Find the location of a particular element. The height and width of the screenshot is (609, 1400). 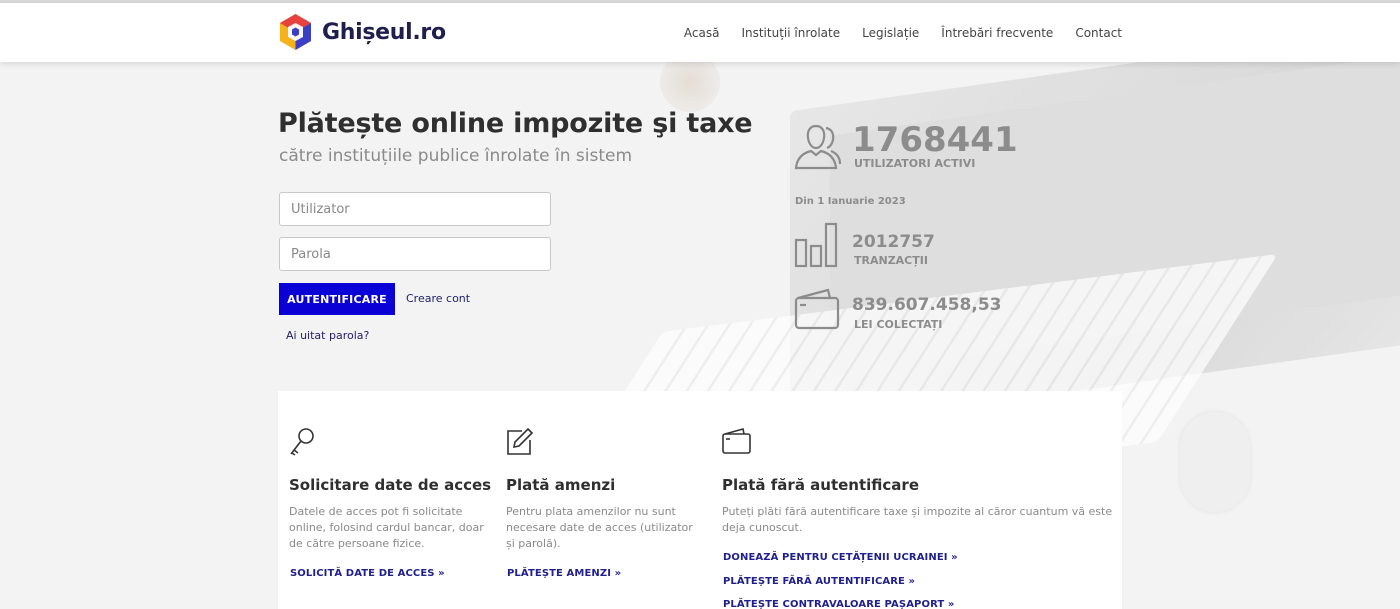

logo-icon is located at coordinates (295, 32).